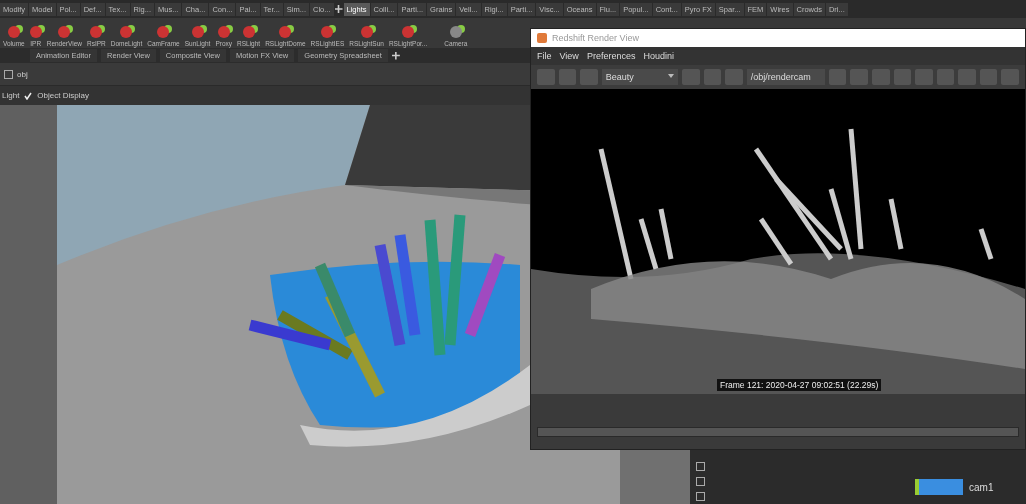 The width and height of the screenshot is (1026, 504). I want to click on node-label: cam1, so click(981, 487).